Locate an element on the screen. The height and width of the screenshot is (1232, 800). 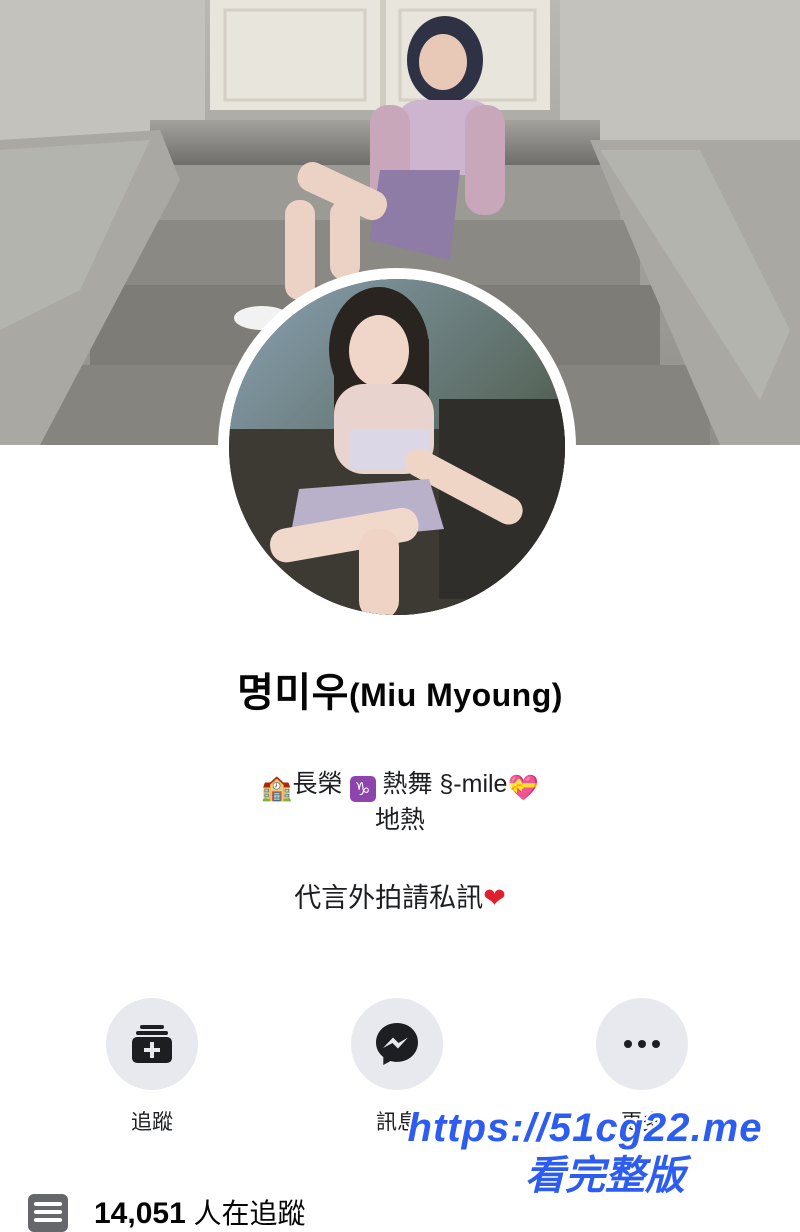
message-button-circle is located at coordinates (397, 1044).